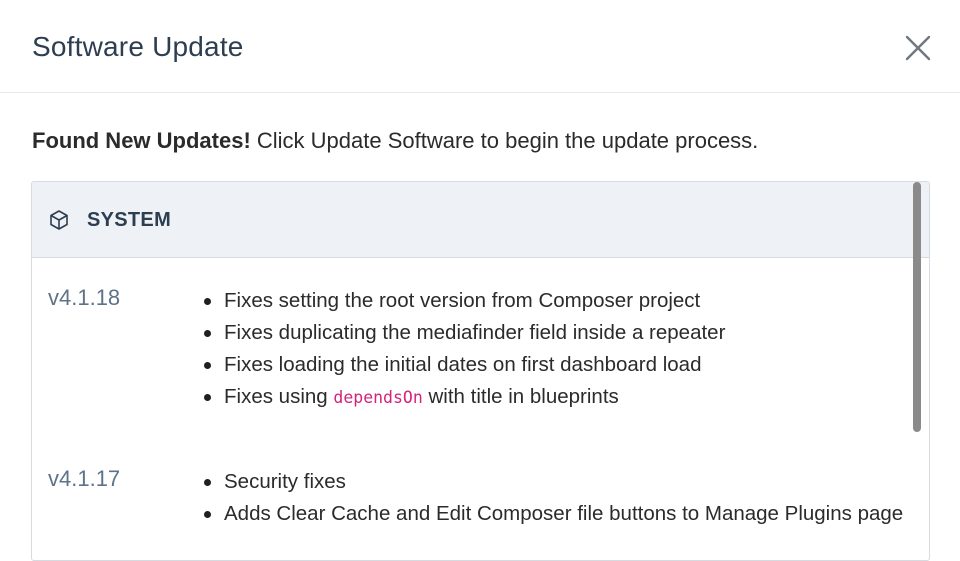  What do you see at coordinates (59, 220) in the screenshot?
I see `box-icon` at bounding box center [59, 220].